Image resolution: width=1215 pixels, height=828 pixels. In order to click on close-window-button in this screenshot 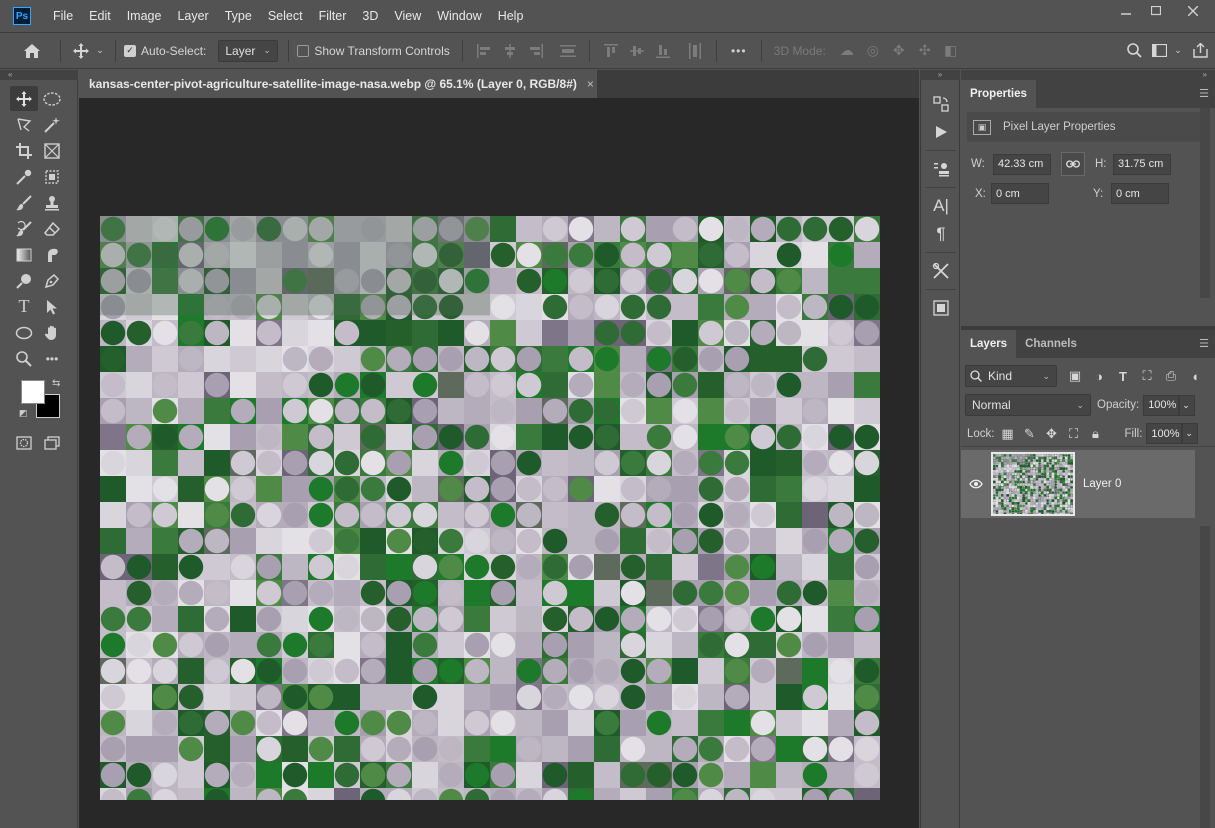, I will do `click(1193, 11)`.